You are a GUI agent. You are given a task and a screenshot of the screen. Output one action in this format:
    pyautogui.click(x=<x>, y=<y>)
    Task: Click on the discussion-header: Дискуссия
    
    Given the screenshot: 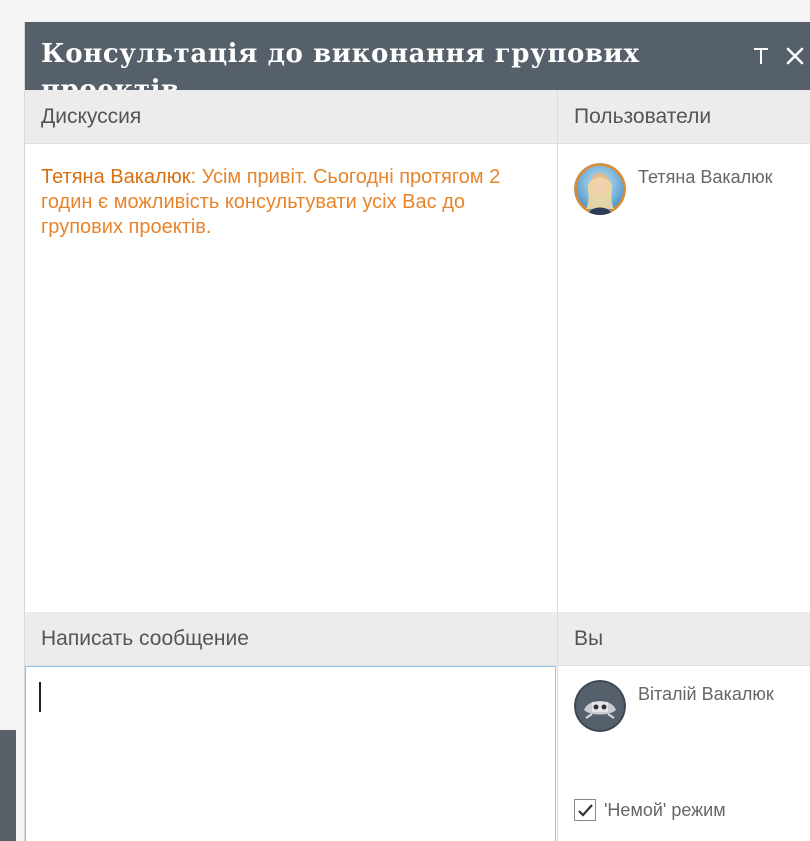 What is the action you would take?
    pyautogui.click(x=291, y=117)
    